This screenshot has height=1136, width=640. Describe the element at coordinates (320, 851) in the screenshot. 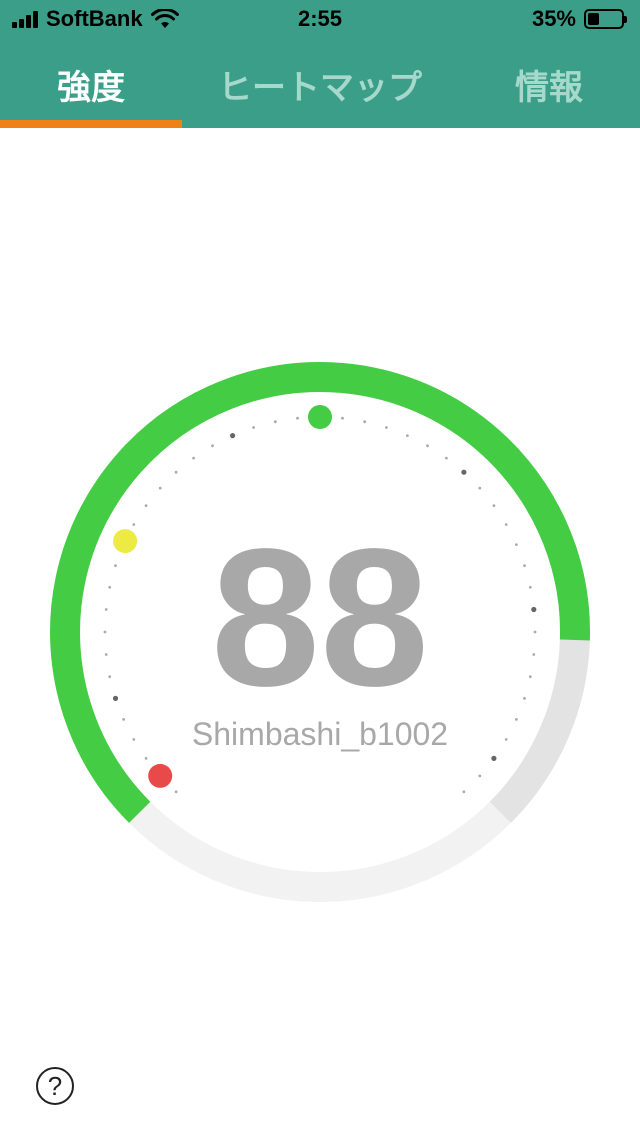

I see `gauge-track` at that location.